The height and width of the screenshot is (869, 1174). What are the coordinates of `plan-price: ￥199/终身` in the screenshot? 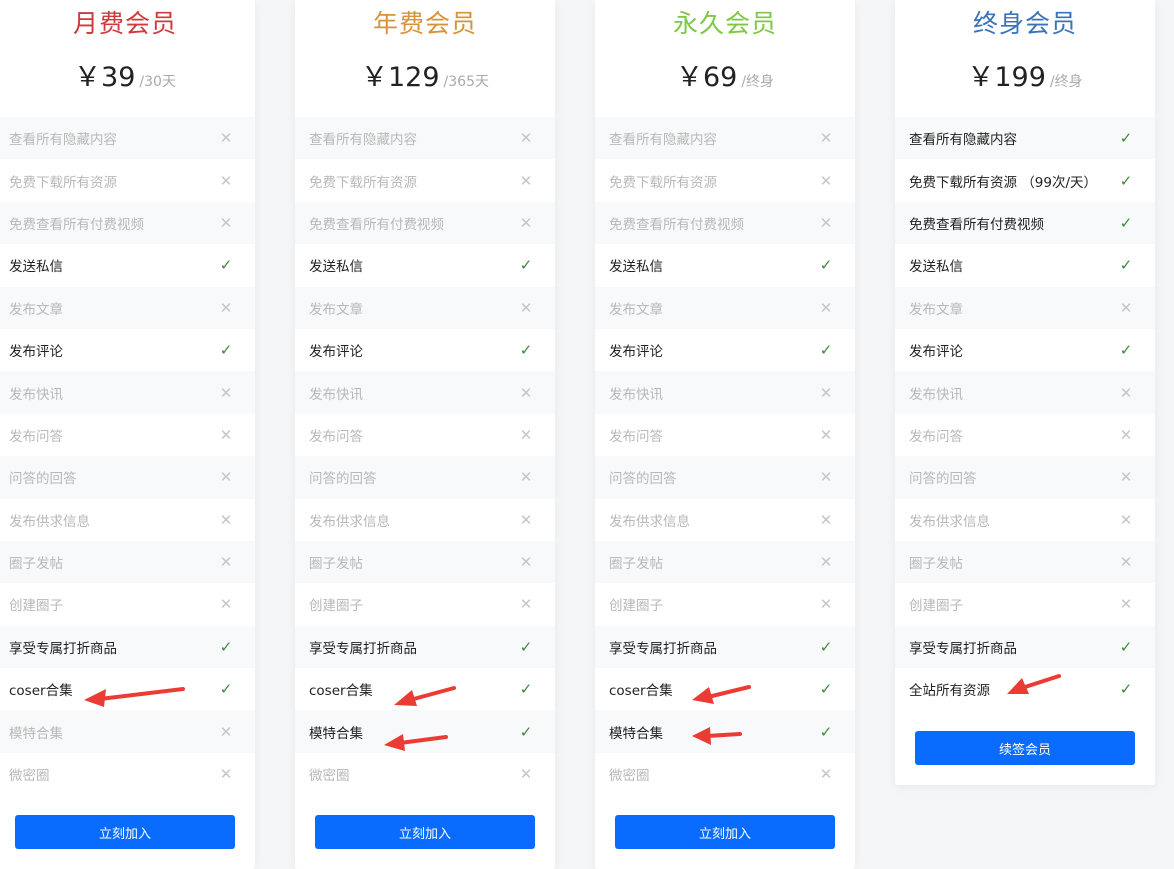 It's located at (1025, 80).